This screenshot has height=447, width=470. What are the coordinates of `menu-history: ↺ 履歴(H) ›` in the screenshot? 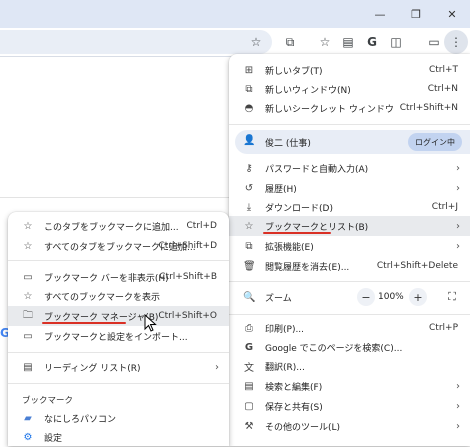 It's located at (349, 188).